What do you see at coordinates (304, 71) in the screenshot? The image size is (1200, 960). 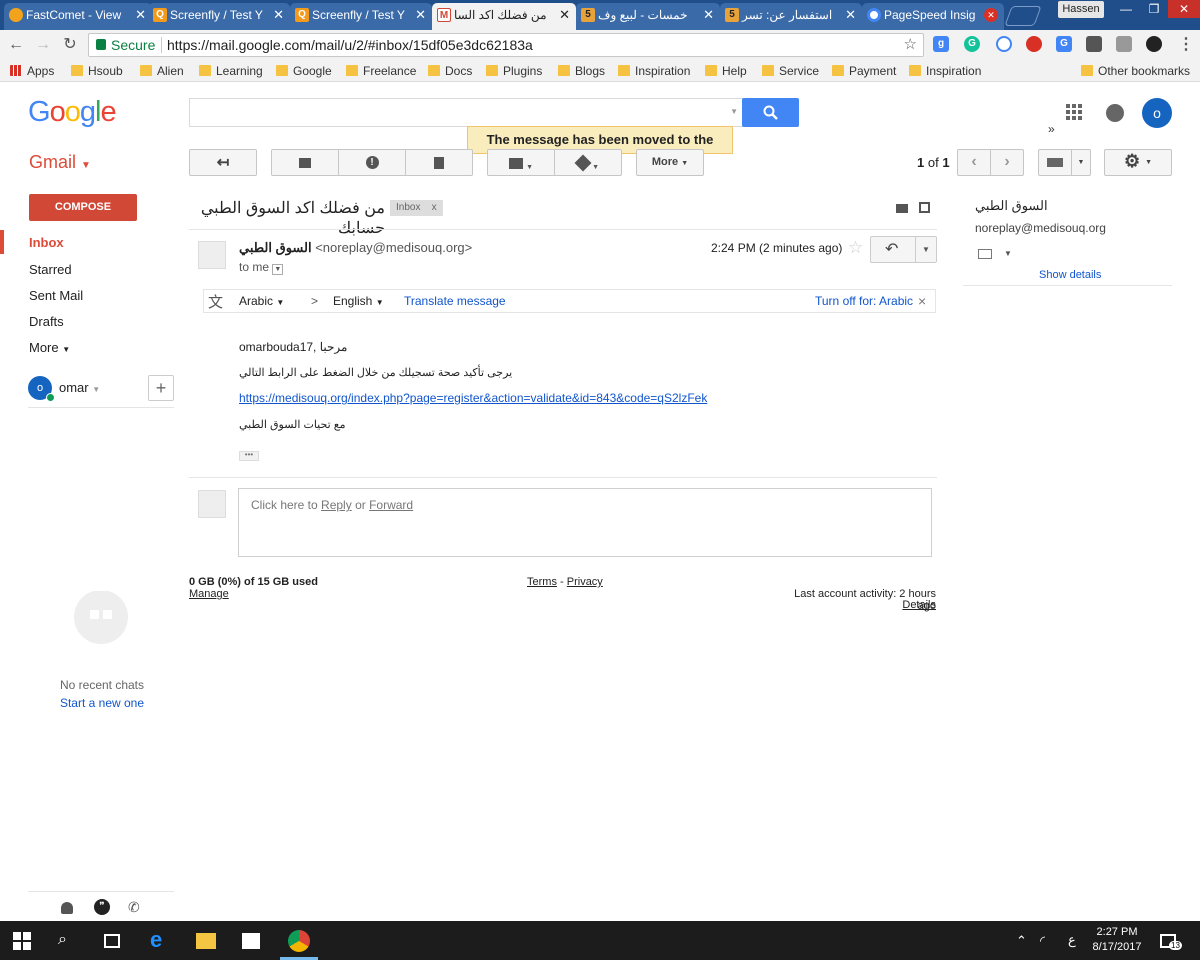 I see `bookmark-folder: Google` at bounding box center [304, 71].